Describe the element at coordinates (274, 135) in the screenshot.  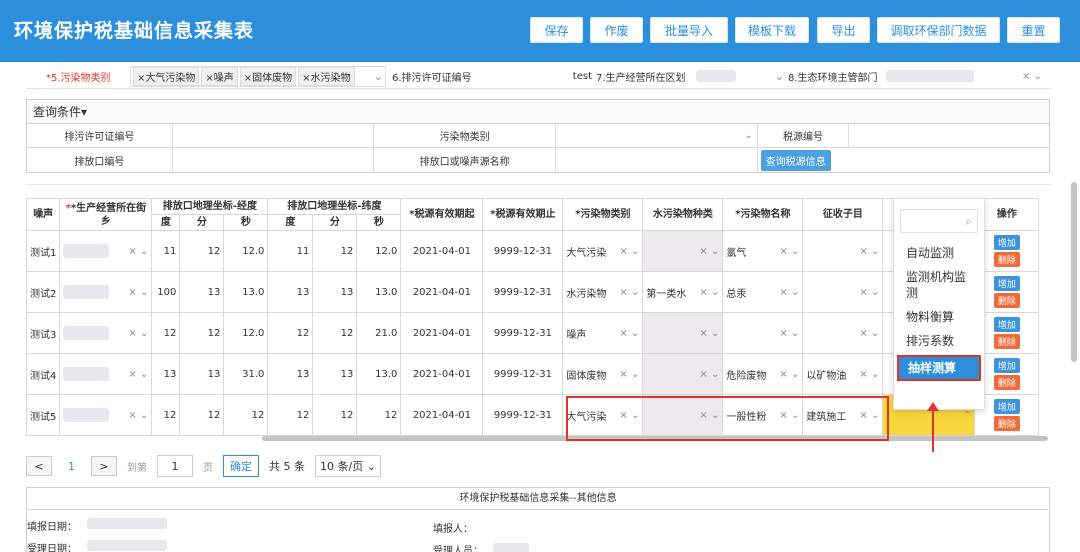
I see `permit-query-input` at that location.